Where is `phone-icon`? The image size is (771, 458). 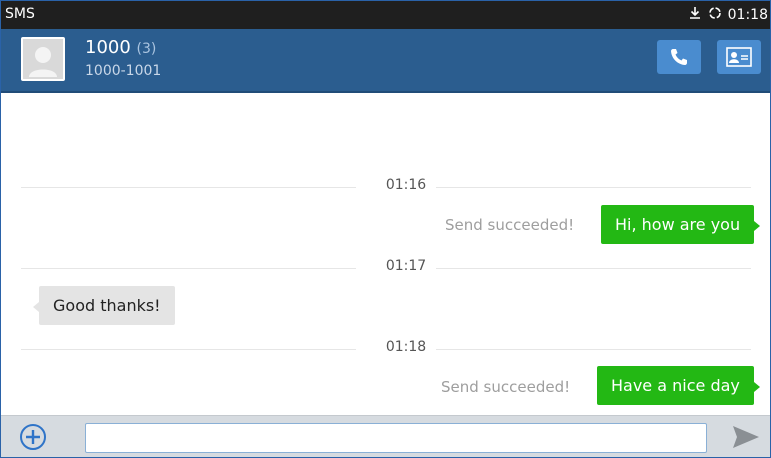
phone-icon is located at coordinates (679, 57).